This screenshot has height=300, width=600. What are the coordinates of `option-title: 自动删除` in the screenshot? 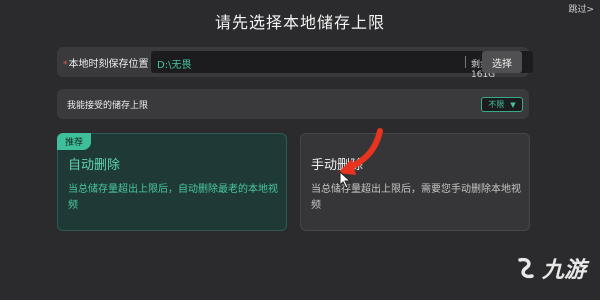 It's located at (94, 165).